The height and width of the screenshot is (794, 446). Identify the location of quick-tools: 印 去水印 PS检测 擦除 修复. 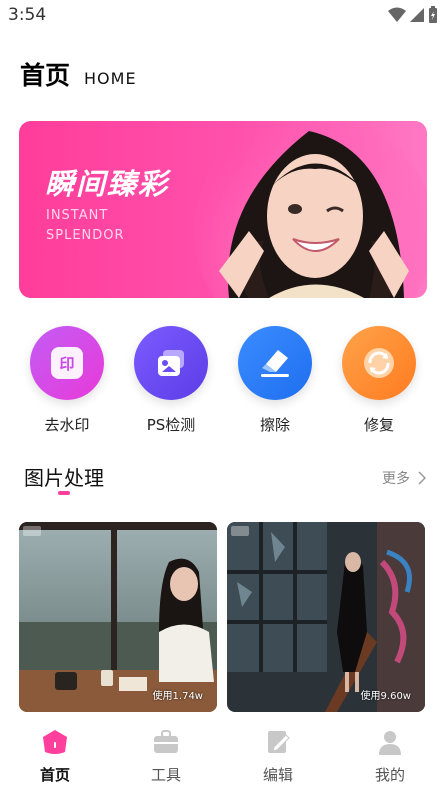
(223, 381).